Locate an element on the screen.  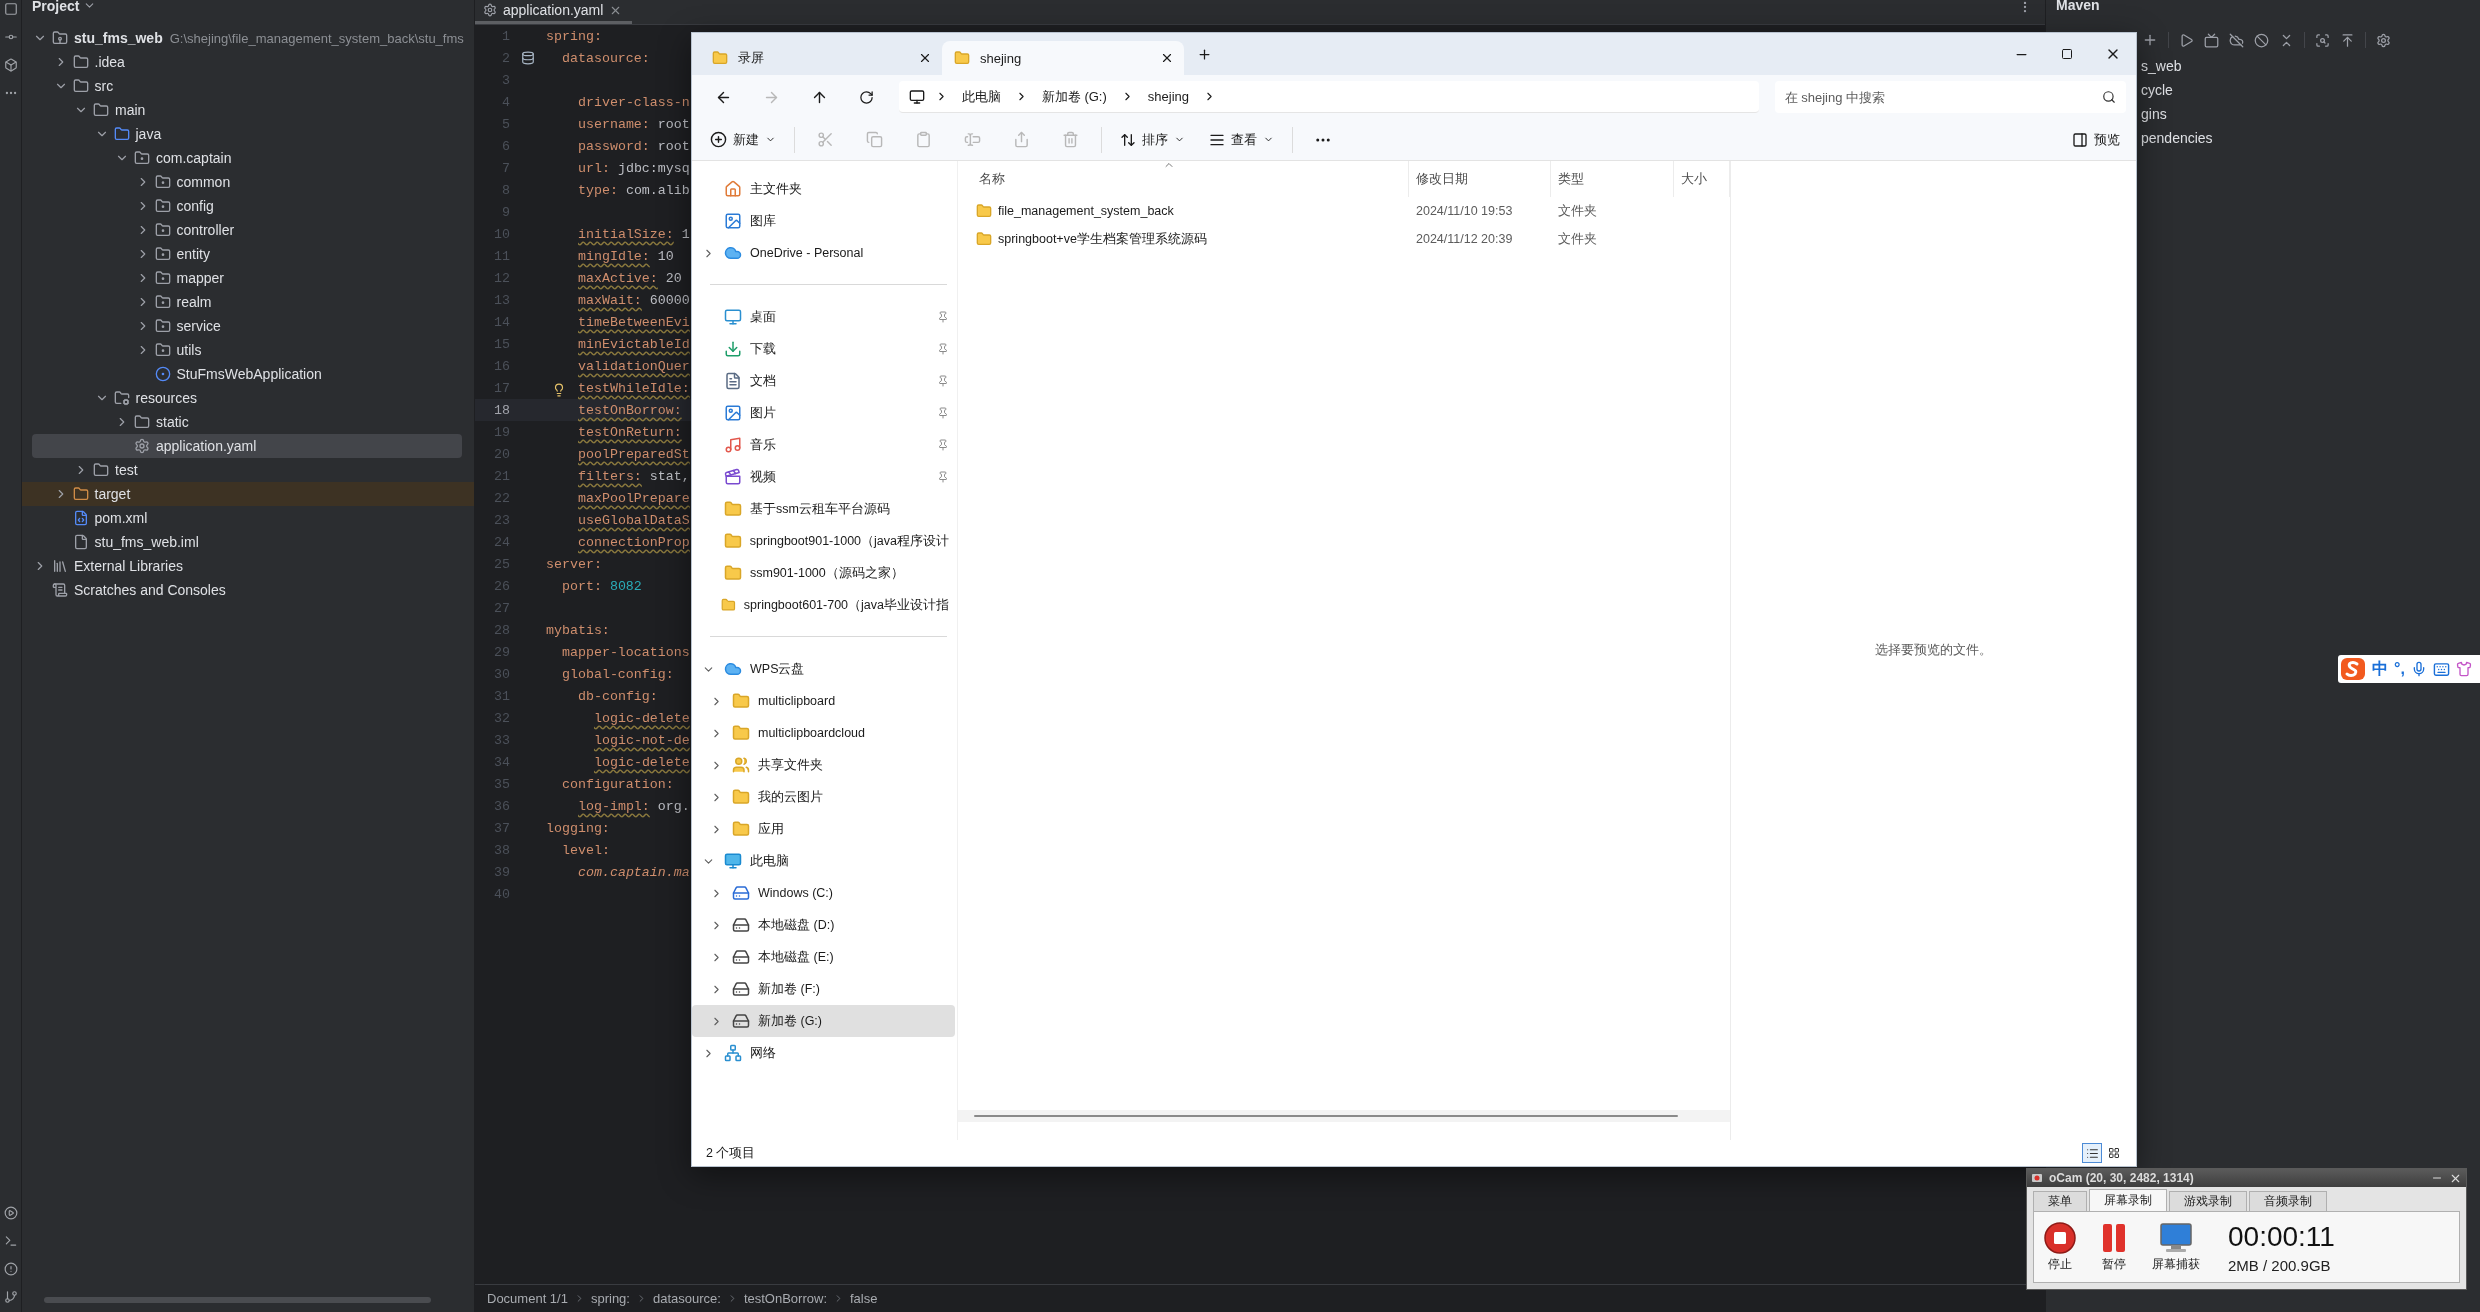
stop-button: 停止 is located at coordinates (2060, 1247).